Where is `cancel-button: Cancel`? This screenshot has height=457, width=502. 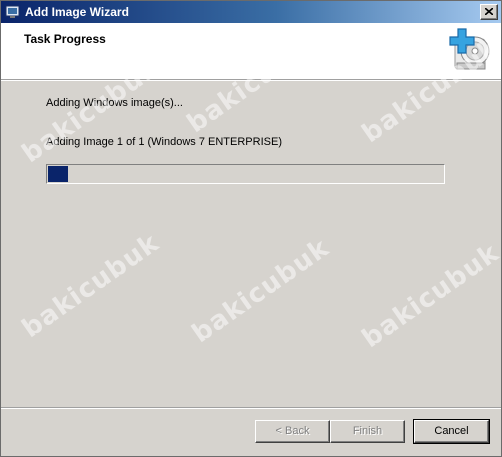 cancel-button: Cancel is located at coordinates (451, 431).